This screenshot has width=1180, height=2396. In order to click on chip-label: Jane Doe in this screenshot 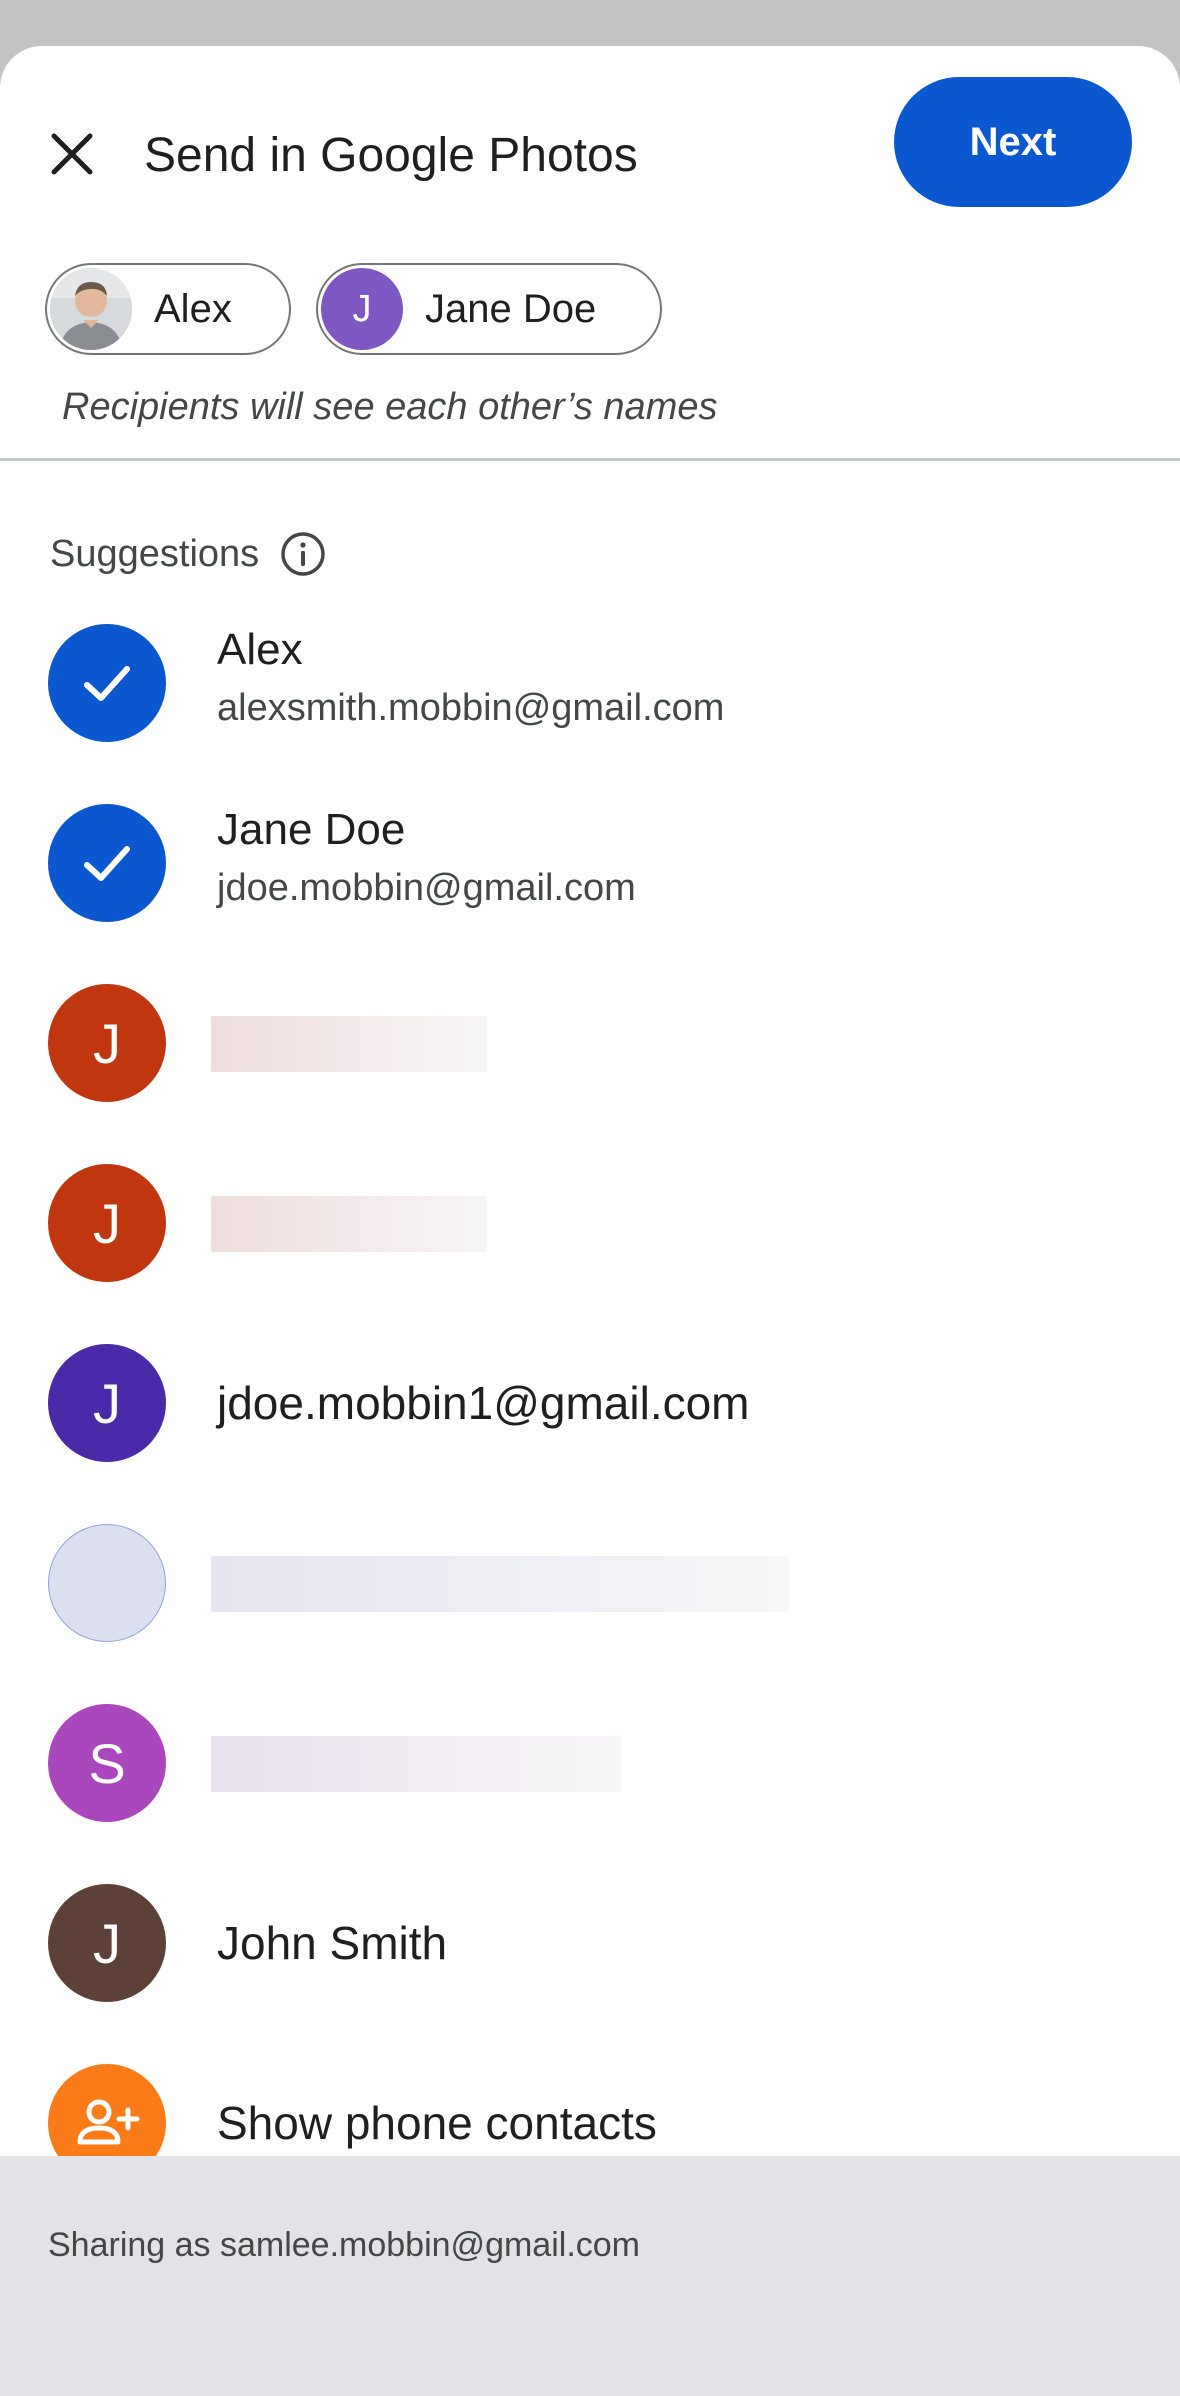, I will do `click(511, 308)`.